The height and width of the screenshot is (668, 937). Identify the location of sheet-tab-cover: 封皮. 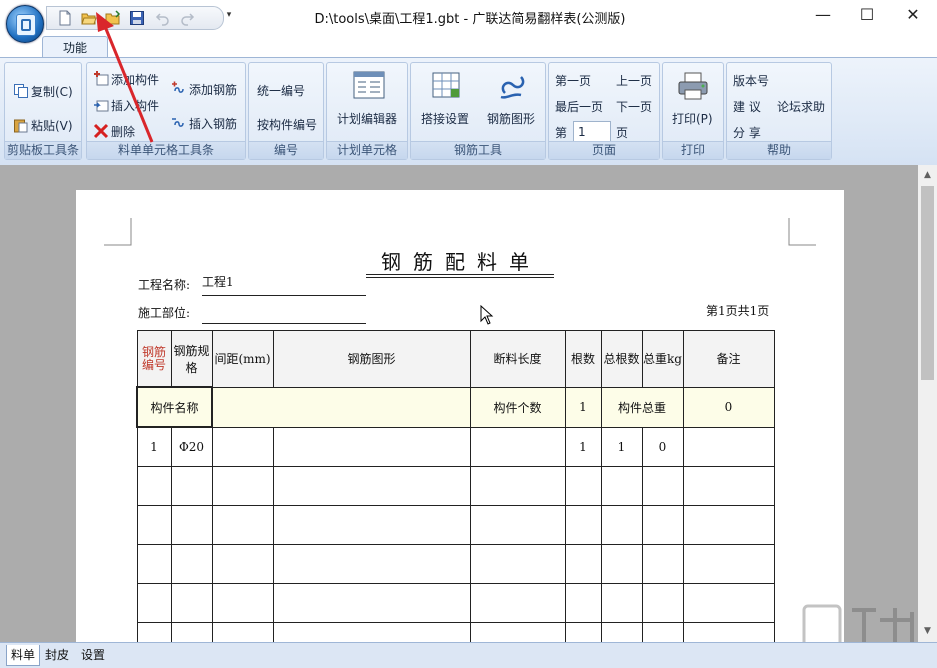
(57, 655).